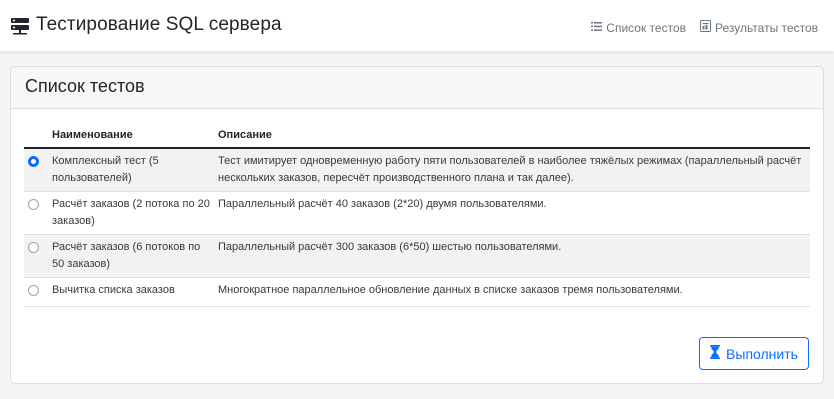 The width and height of the screenshot is (834, 399). What do you see at coordinates (131, 292) in the screenshot?
I see `test-name: Вычитка списка заказов` at bounding box center [131, 292].